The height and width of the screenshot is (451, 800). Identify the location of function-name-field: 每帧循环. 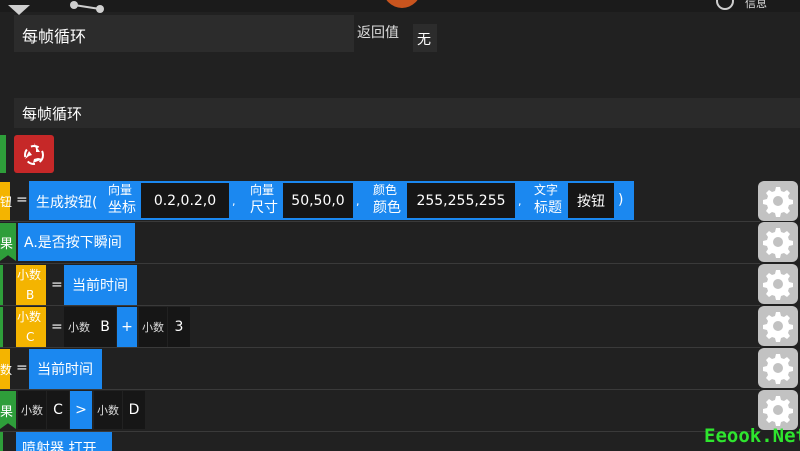
(184, 33).